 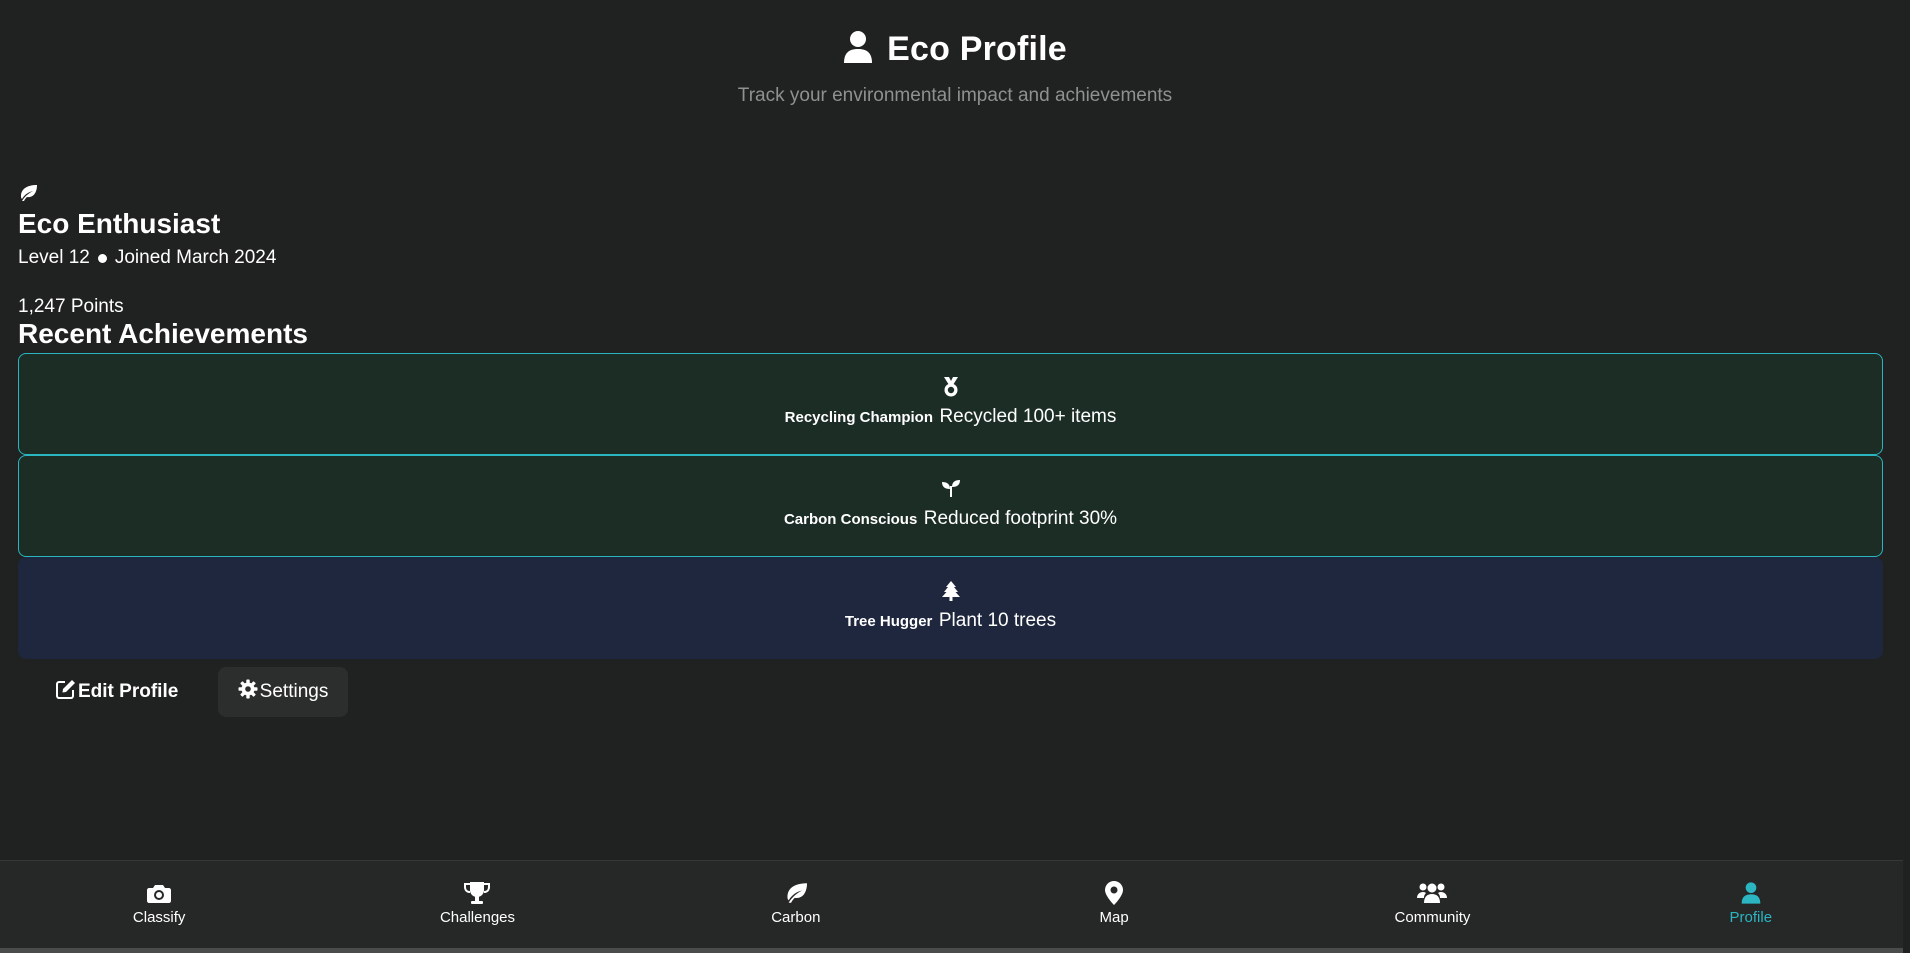 I want to click on achievement-name: Recycling Champion, so click(x=858, y=417).